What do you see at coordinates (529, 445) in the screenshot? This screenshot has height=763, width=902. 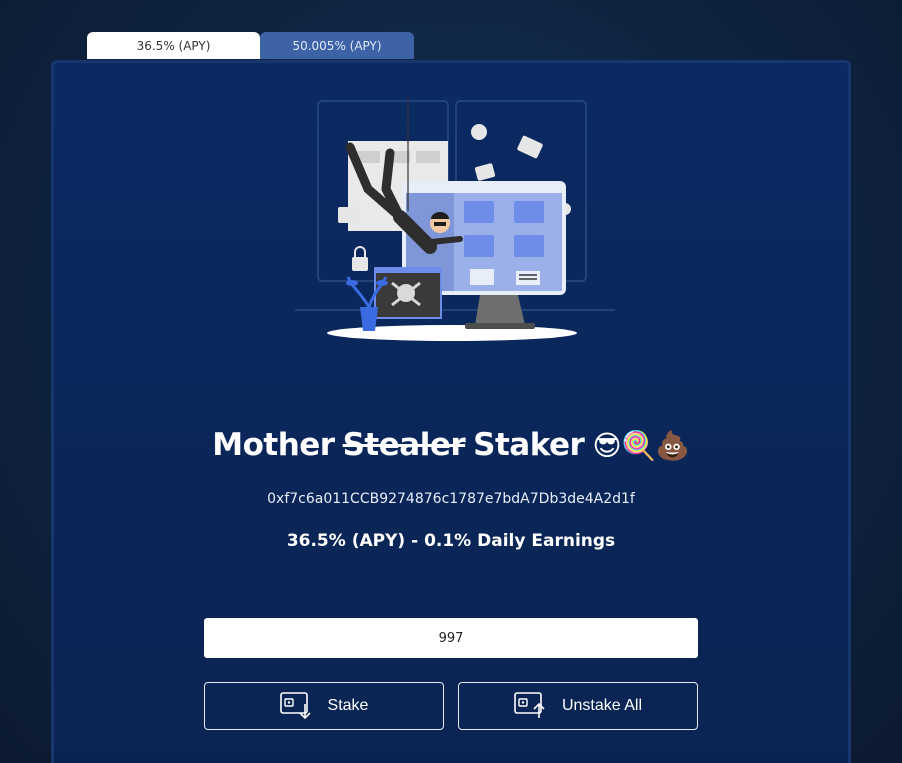 I see `title-suffix: Staker` at bounding box center [529, 445].